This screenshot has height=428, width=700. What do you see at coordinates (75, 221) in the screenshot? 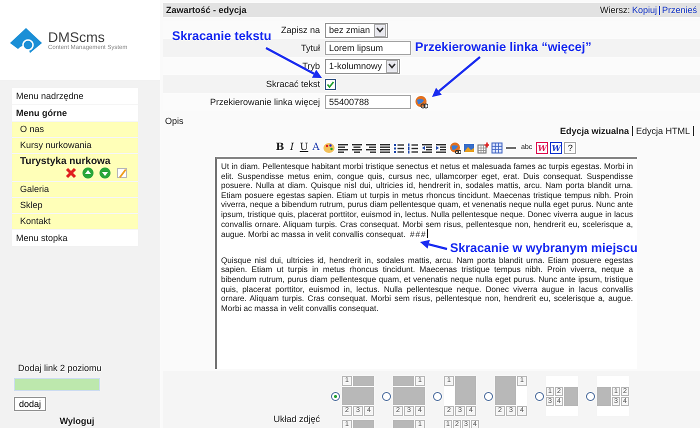
I see `menu-item: Kontakt` at bounding box center [75, 221].